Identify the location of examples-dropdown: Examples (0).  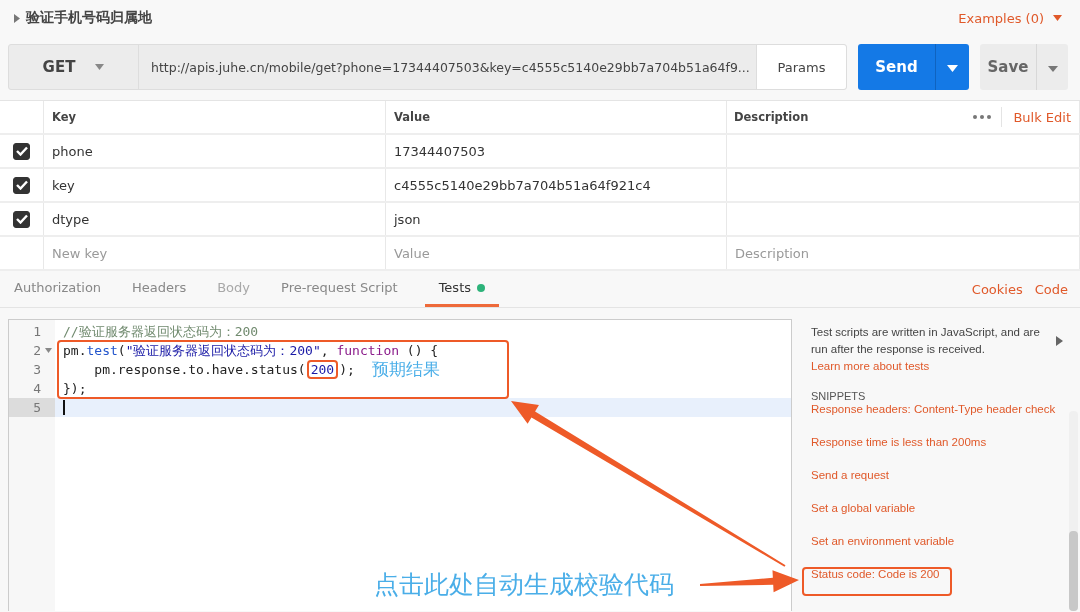
(1010, 18).